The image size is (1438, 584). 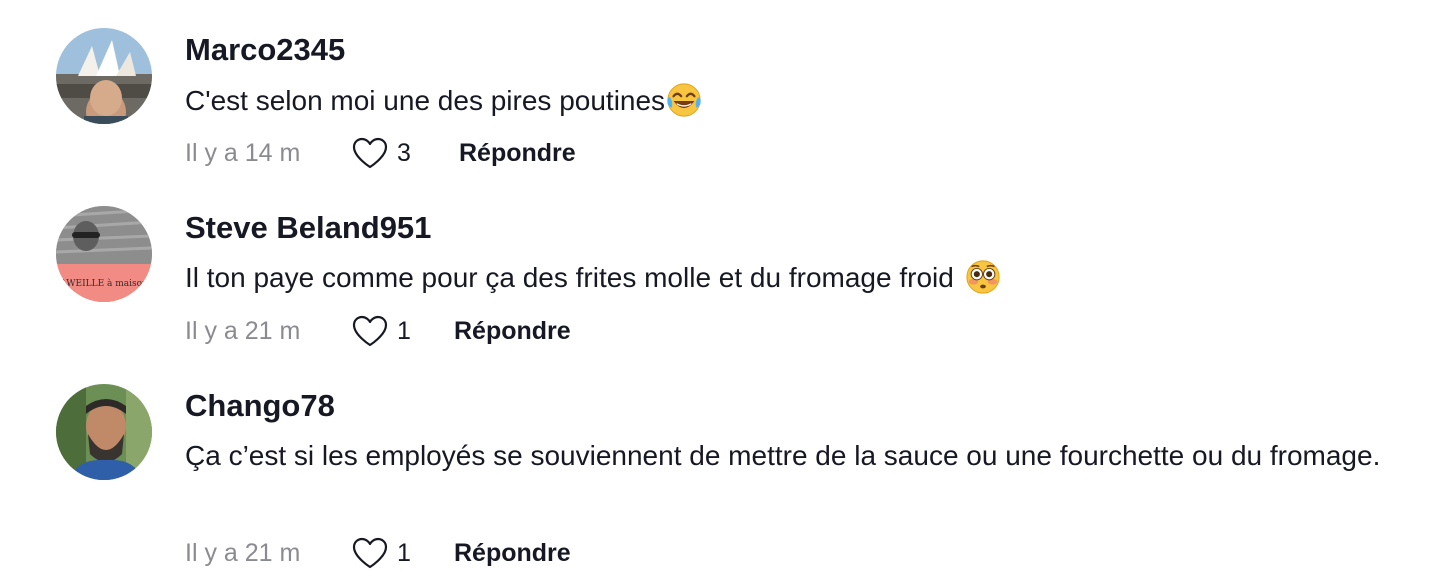 What do you see at coordinates (265, 50) in the screenshot?
I see `comment-username: Marco2345` at bounding box center [265, 50].